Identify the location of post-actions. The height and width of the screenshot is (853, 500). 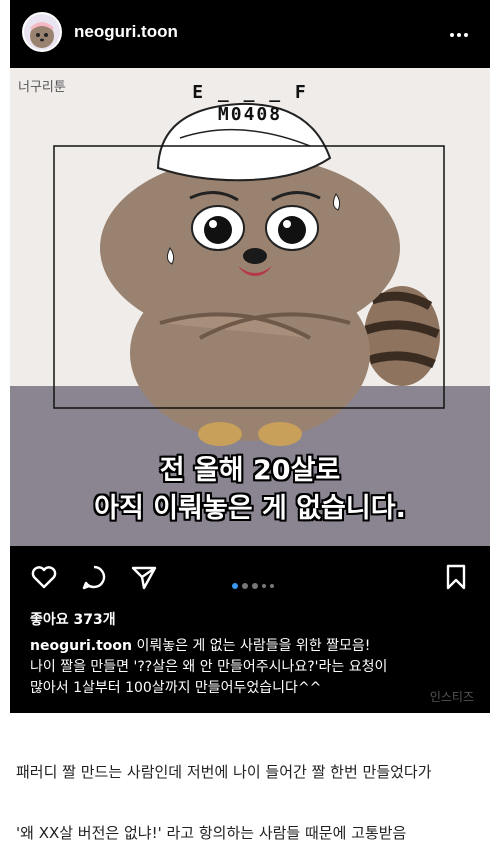
(250, 577).